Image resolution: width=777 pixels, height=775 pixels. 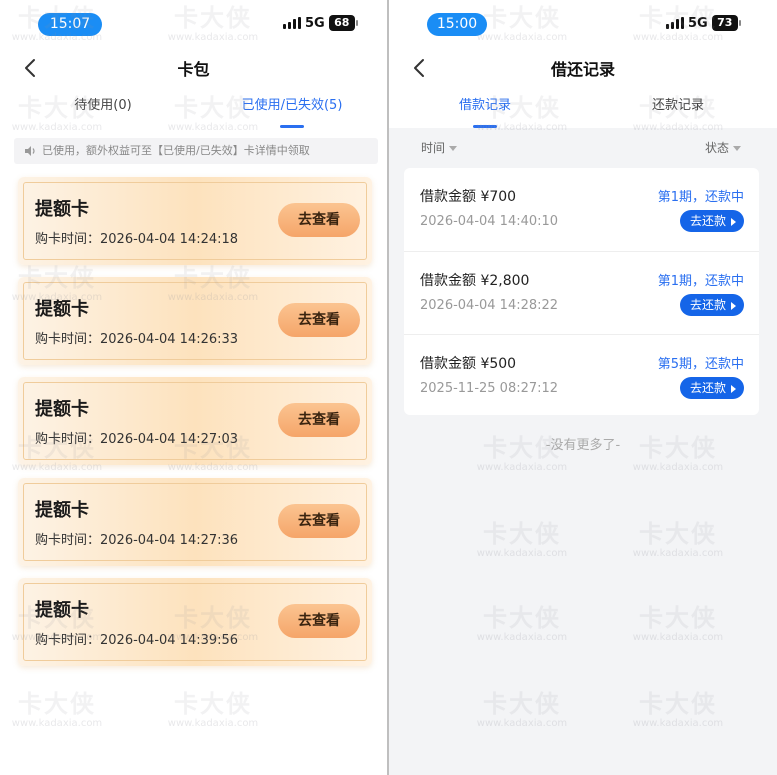 I want to click on tab-loan-records: 借款记录, so click(x=485, y=110).